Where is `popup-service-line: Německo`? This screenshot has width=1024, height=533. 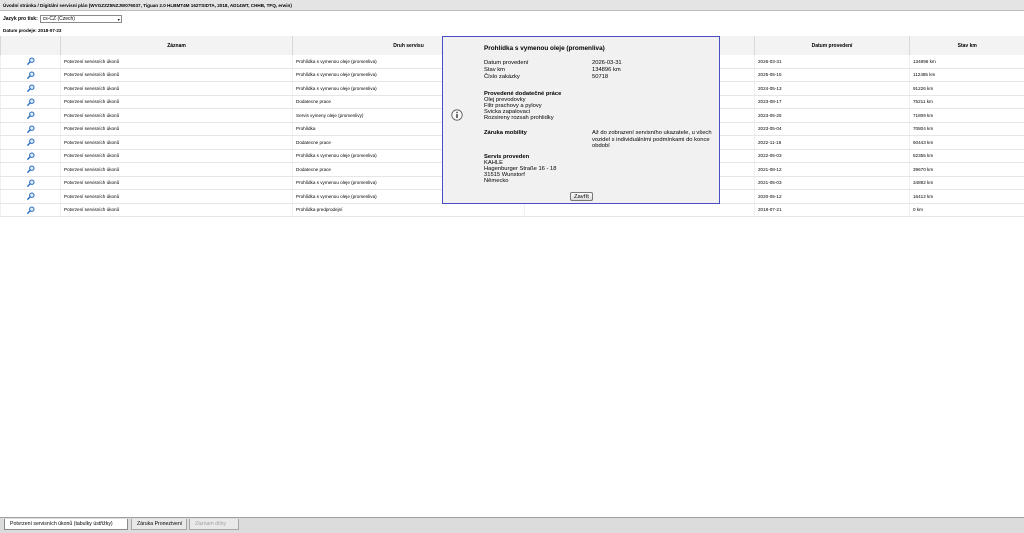 popup-service-line: Německo is located at coordinates (496, 181).